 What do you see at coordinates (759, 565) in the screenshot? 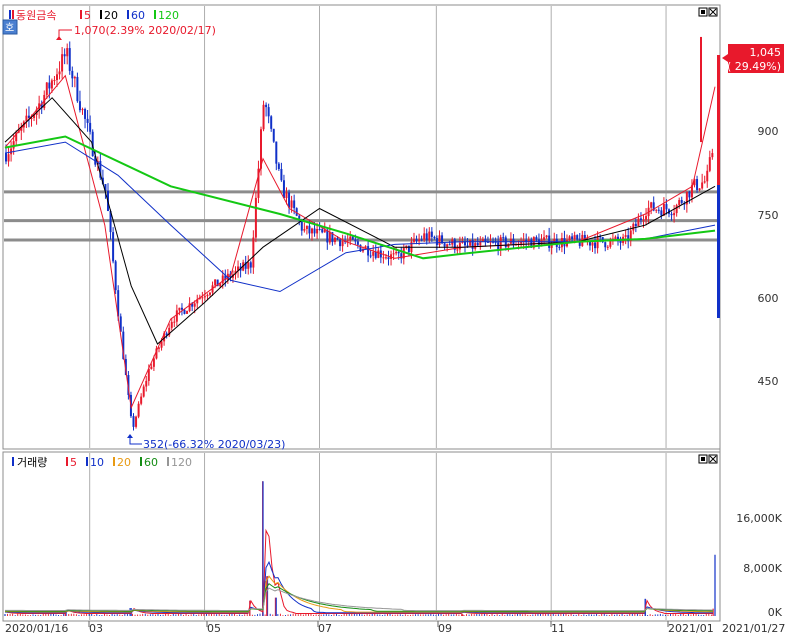
I see `volume-y-axis: 16,000K 8,000K 0K` at bounding box center [759, 565].